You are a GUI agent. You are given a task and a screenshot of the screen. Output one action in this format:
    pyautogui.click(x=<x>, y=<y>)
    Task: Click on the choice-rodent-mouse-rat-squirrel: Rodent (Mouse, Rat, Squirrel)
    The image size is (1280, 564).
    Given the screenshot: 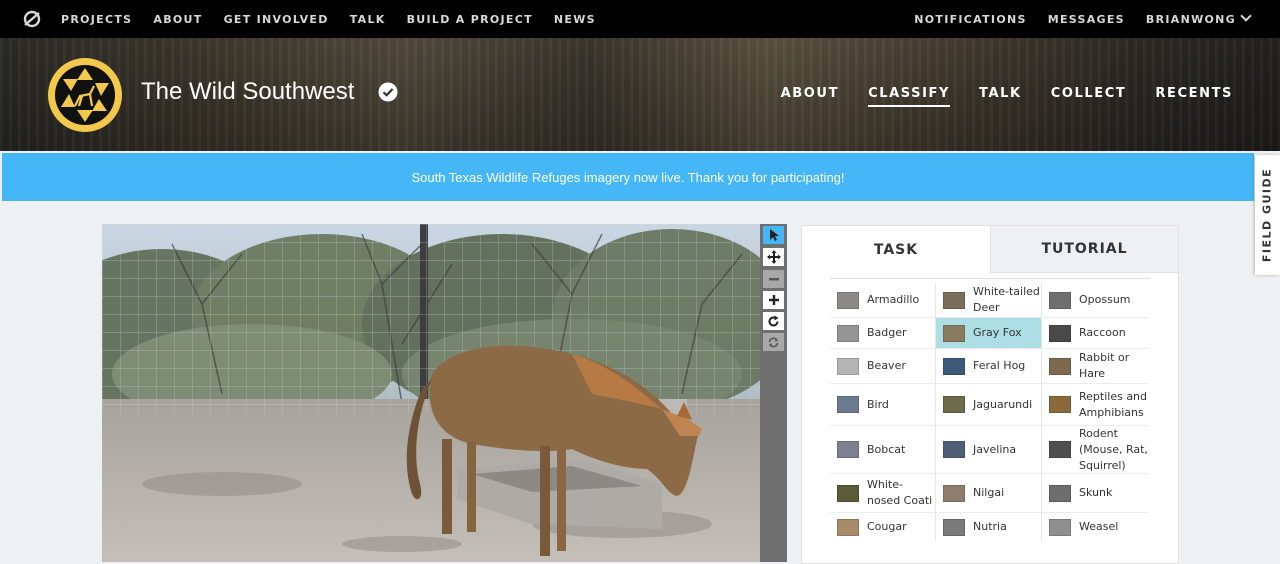 What is the action you would take?
    pyautogui.click(x=1095, y=449)
    